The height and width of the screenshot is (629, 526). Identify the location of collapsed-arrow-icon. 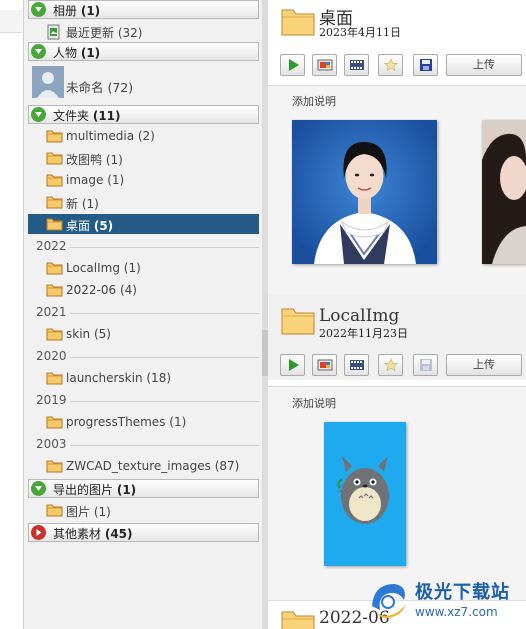
(38, 532).